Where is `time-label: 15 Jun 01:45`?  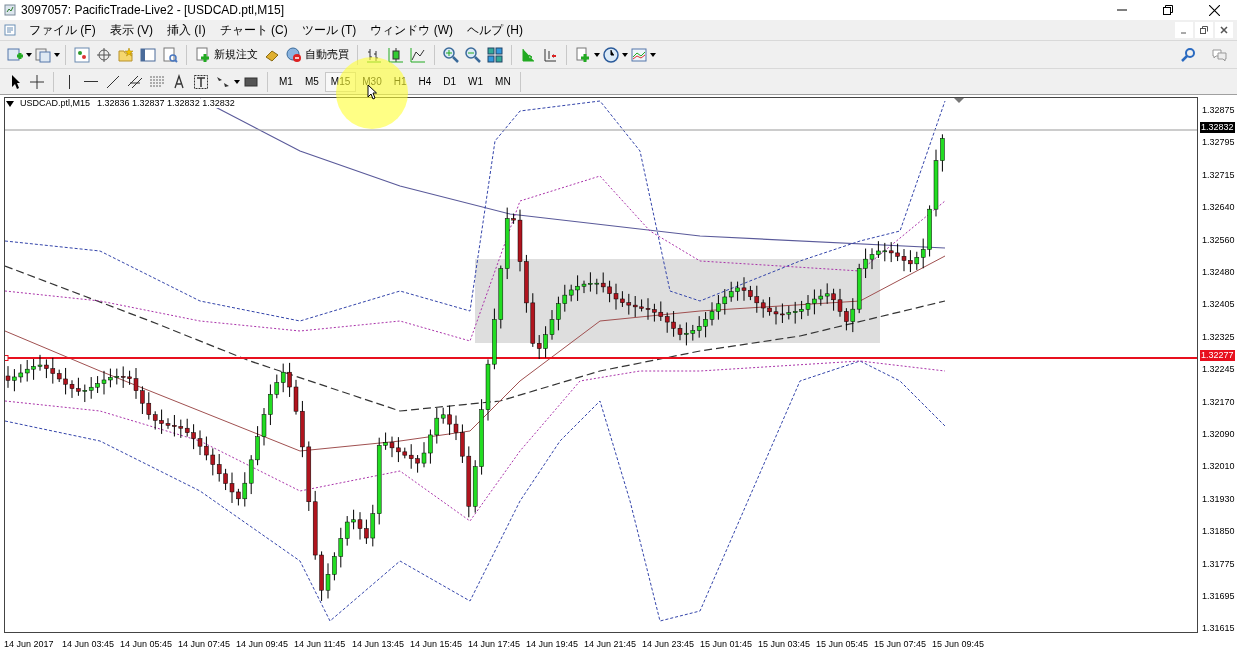 time-label: 15 Jun 01:45 is located at coordinates (727, 643).